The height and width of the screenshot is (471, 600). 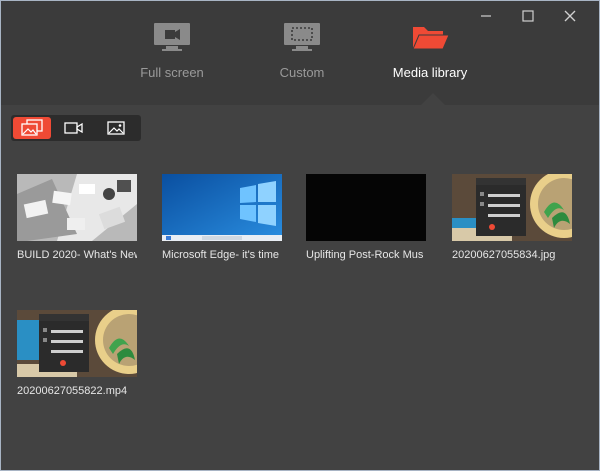 I want to click on tab-custom: Custom, so click(x=302, y=54).